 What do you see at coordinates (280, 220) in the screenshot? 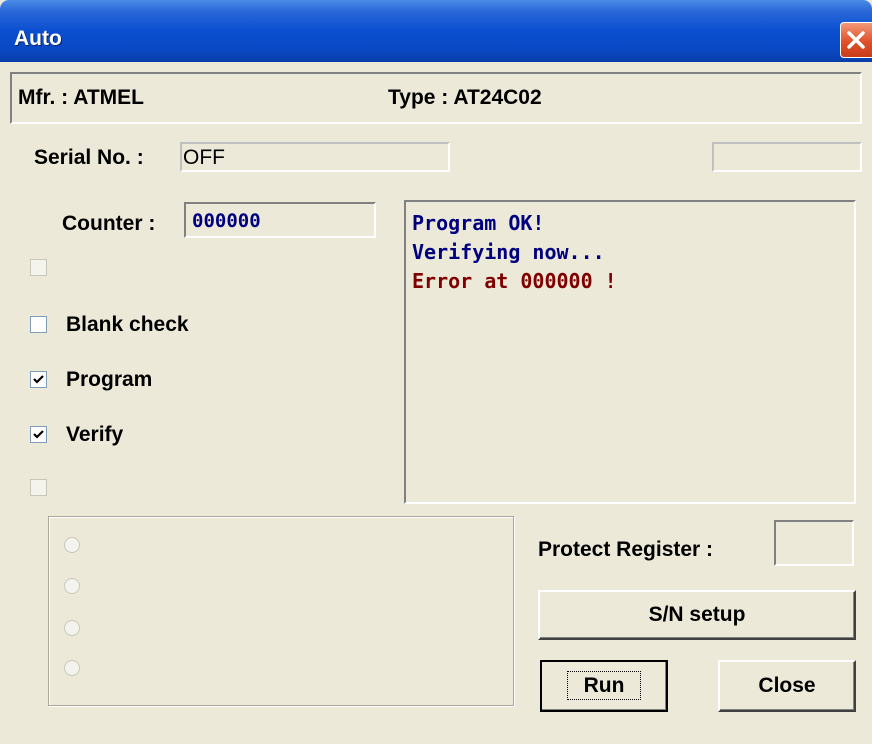
I see `counter-field: 000000` at bounding box center [280, 220].